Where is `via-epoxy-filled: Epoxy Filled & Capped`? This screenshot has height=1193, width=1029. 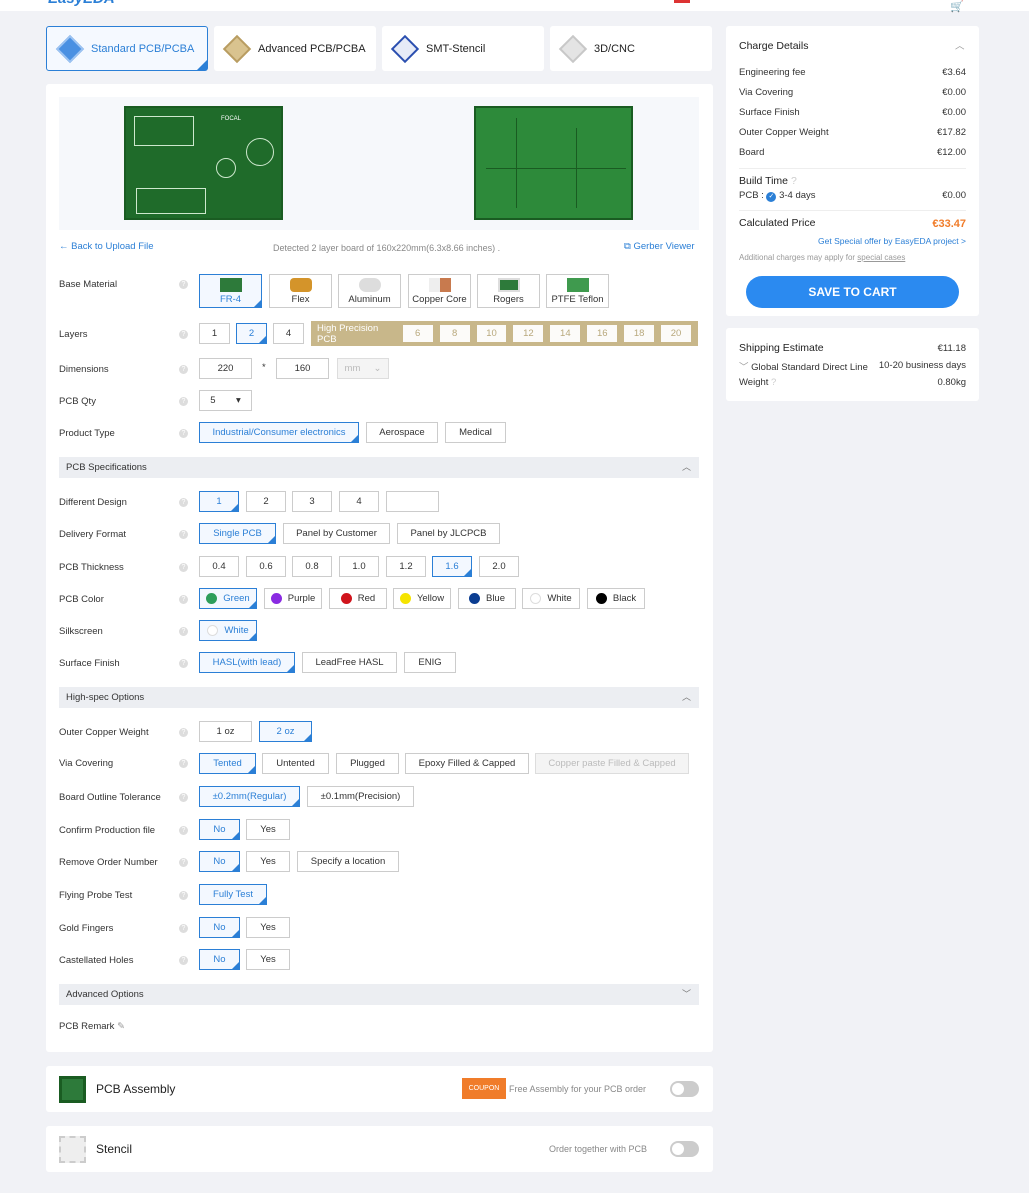
via-epoxy-filled: Epoxy Filled & Capped is located at coordinates (467, 763).